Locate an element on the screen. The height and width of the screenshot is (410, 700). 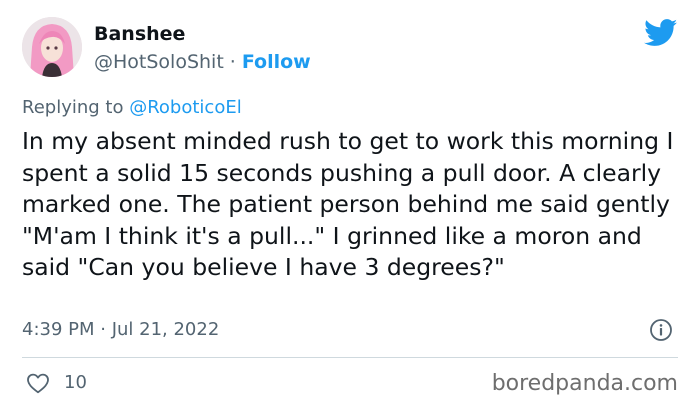
tweet-timestamp: 4:39 PM · Jul 21, 2022 is located at coordinates (120, 330).